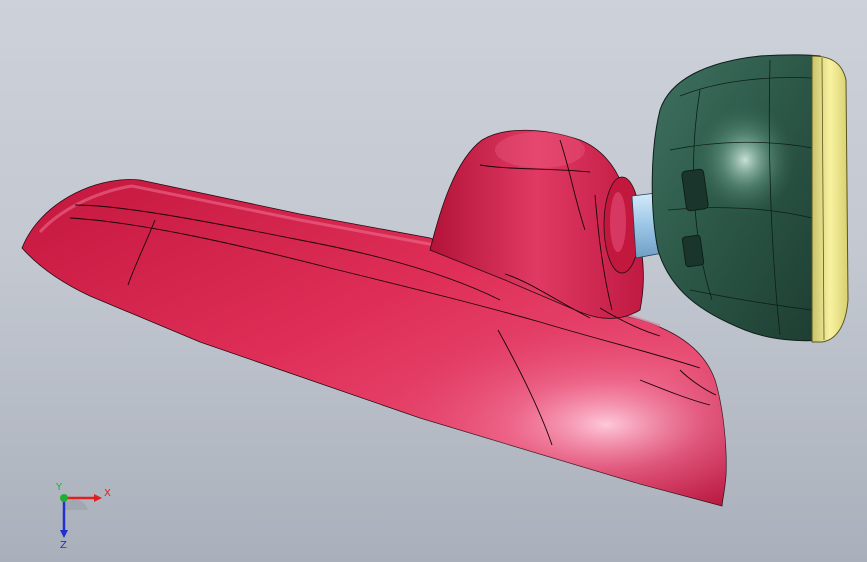 The image size is (867, 562). What do you see at coordinates (107, 493) in the screenshot?
I see `x-axis-label: X` at bounding box center [107, 493].